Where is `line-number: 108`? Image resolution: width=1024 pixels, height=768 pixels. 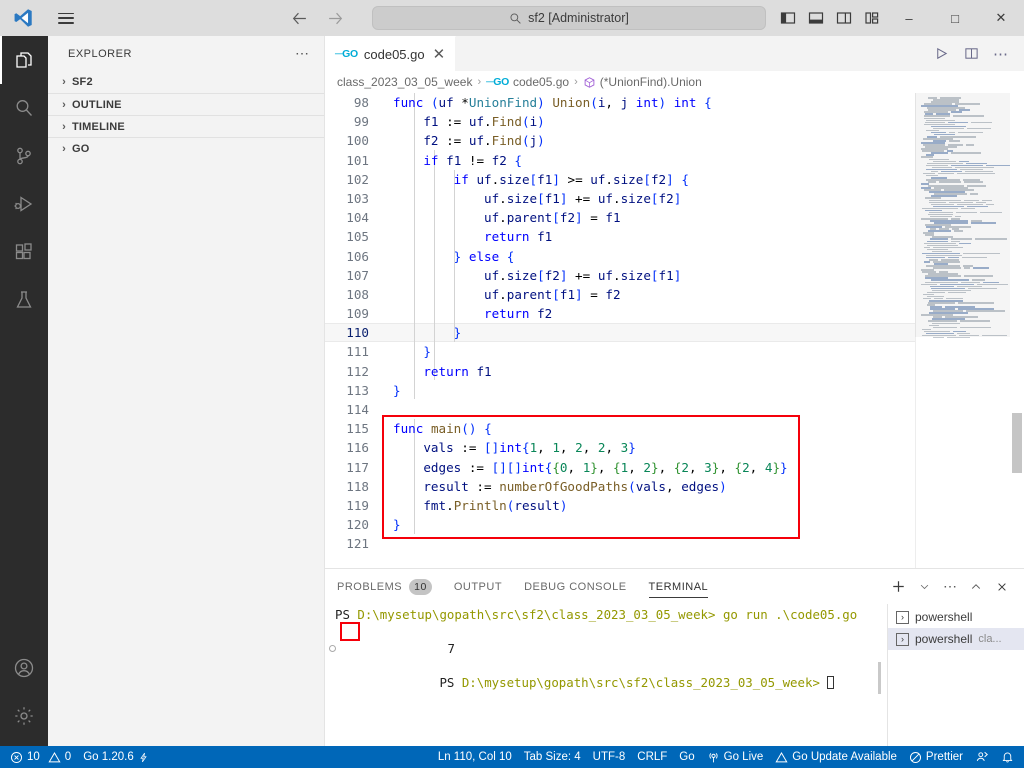 line-number: 108 is located at coordinates (357, 294).